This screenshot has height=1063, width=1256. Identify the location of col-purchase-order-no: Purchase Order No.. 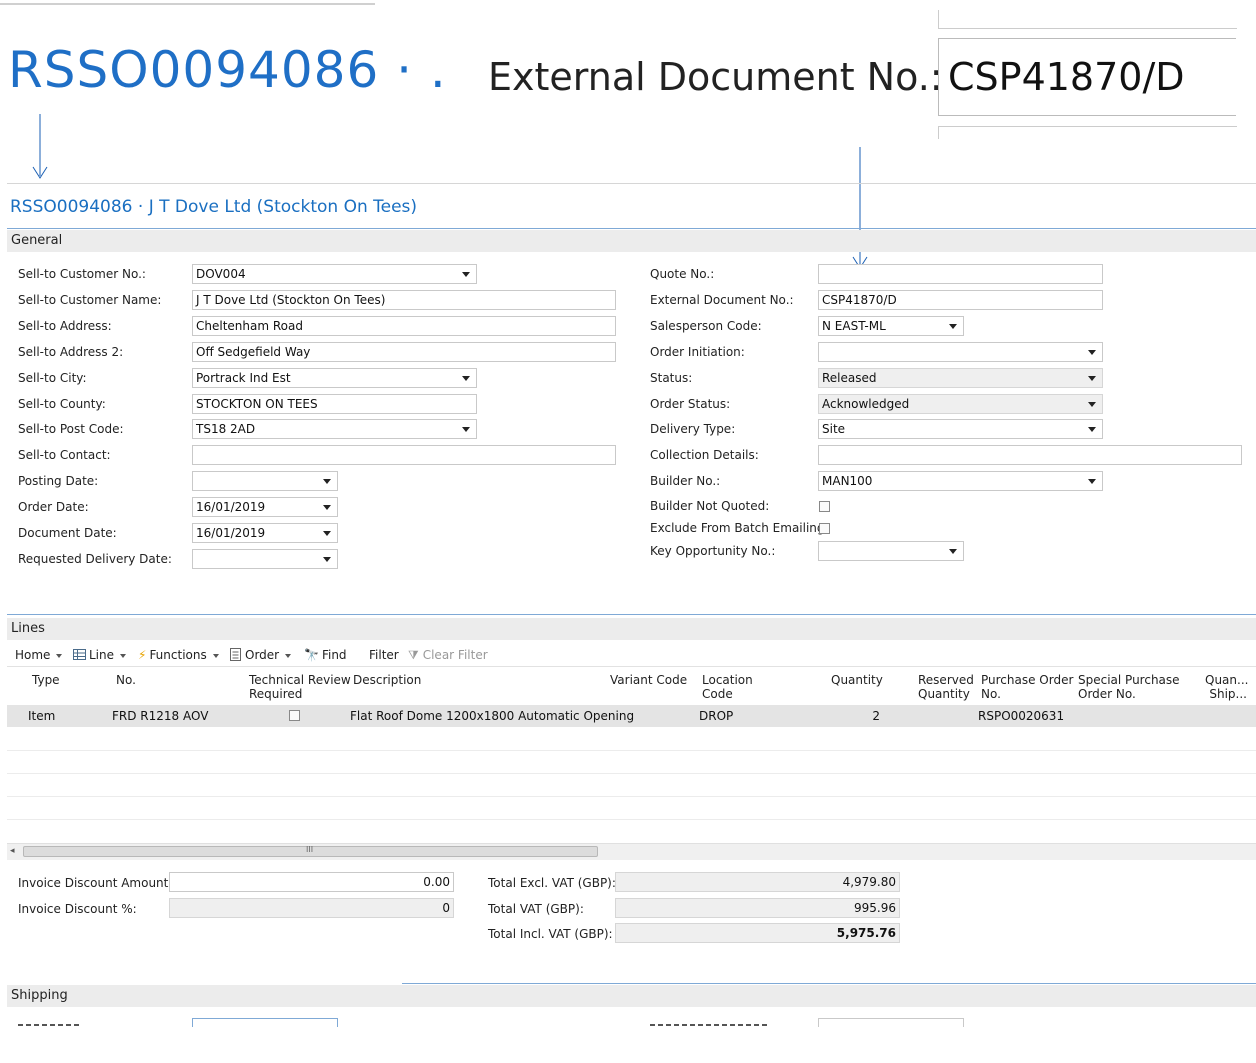
(1027, 687).